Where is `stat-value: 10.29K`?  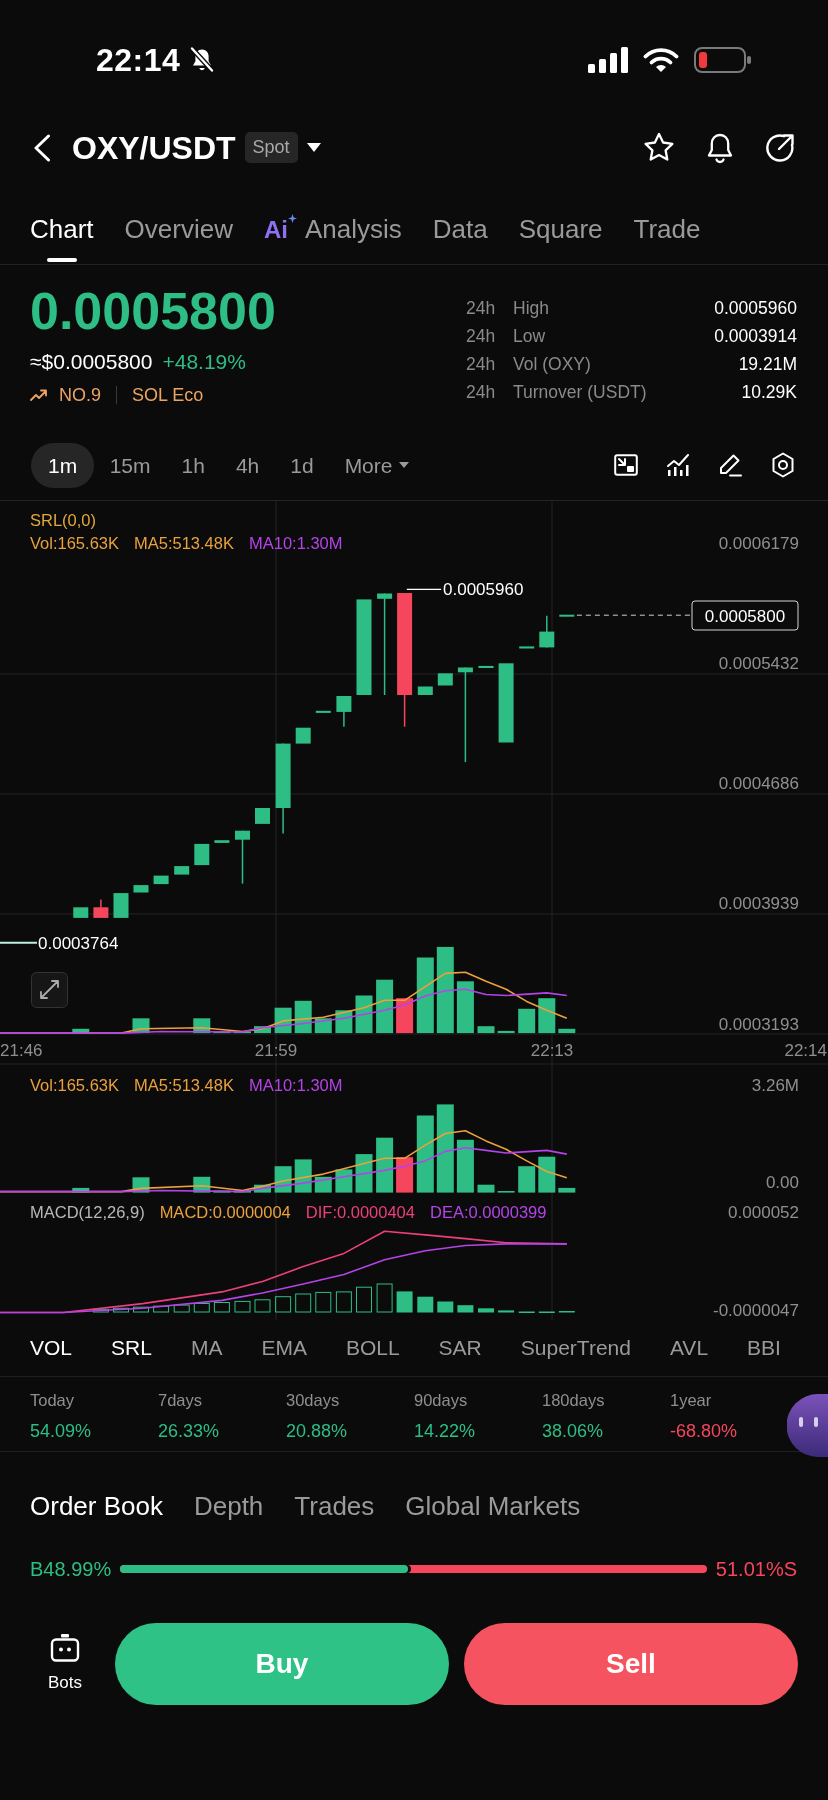 stat-value: 10.29K is located at coordinates (769, 392).